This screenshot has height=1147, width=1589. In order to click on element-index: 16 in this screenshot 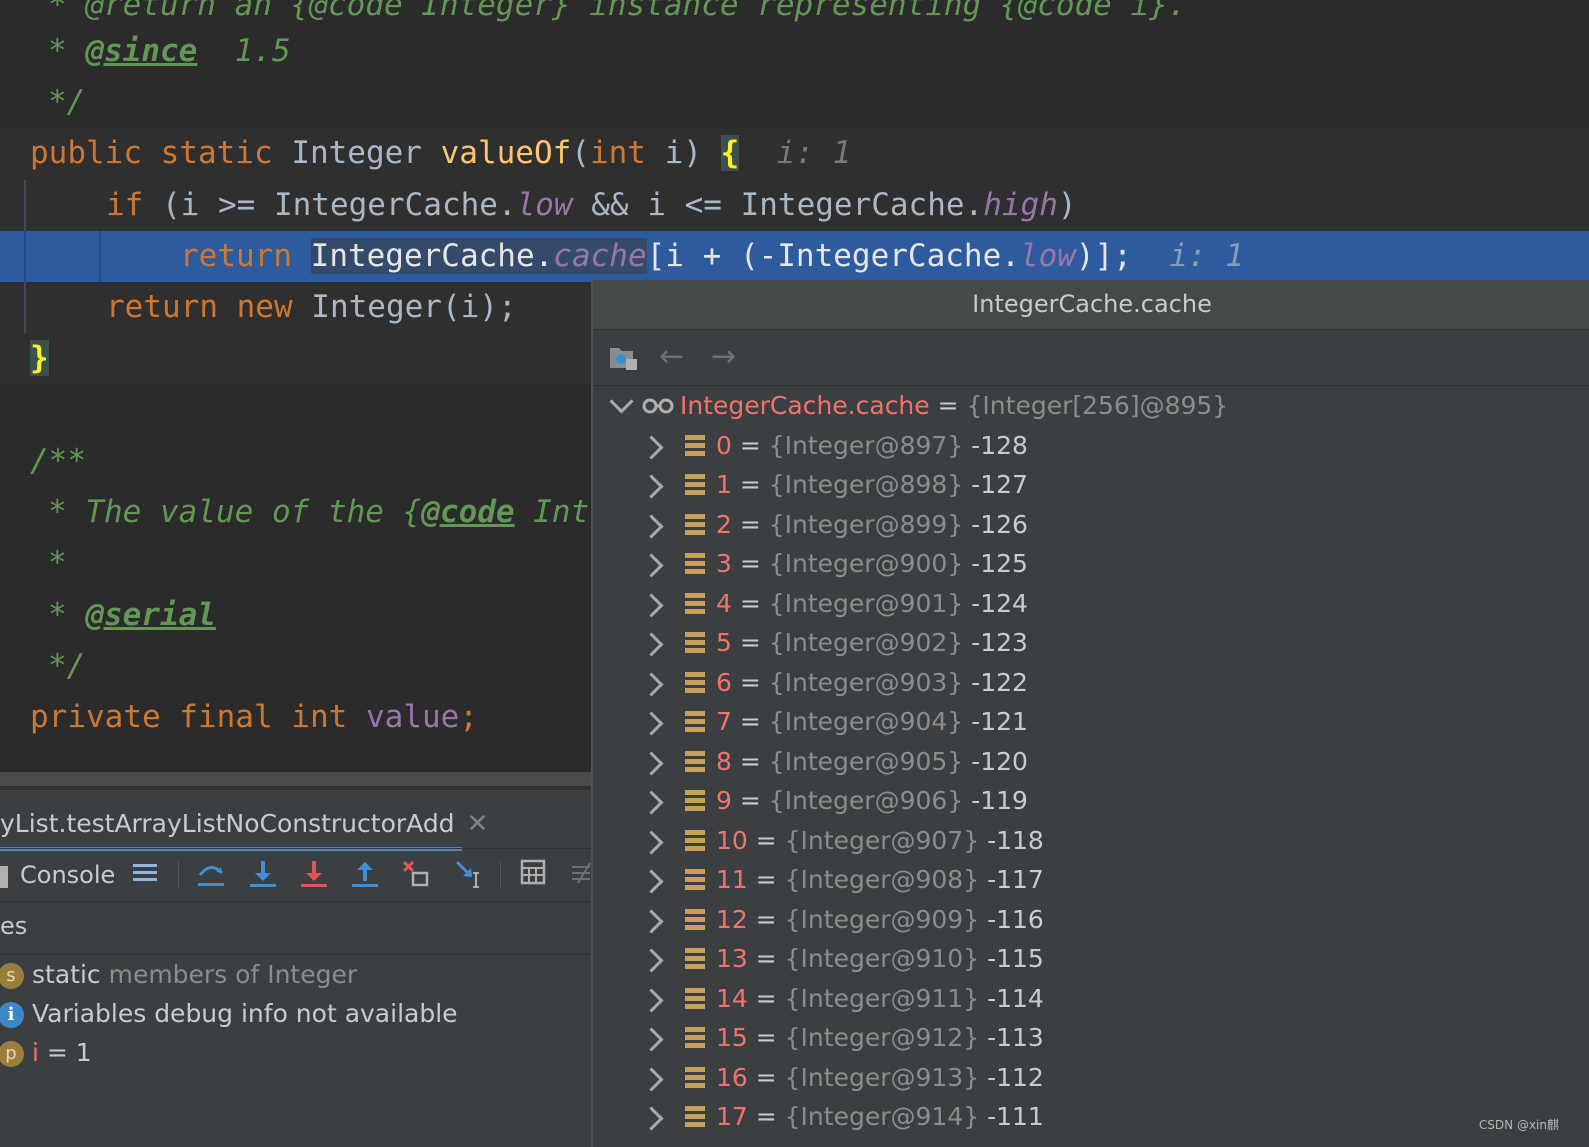, I will do `click(732, 1077)`.